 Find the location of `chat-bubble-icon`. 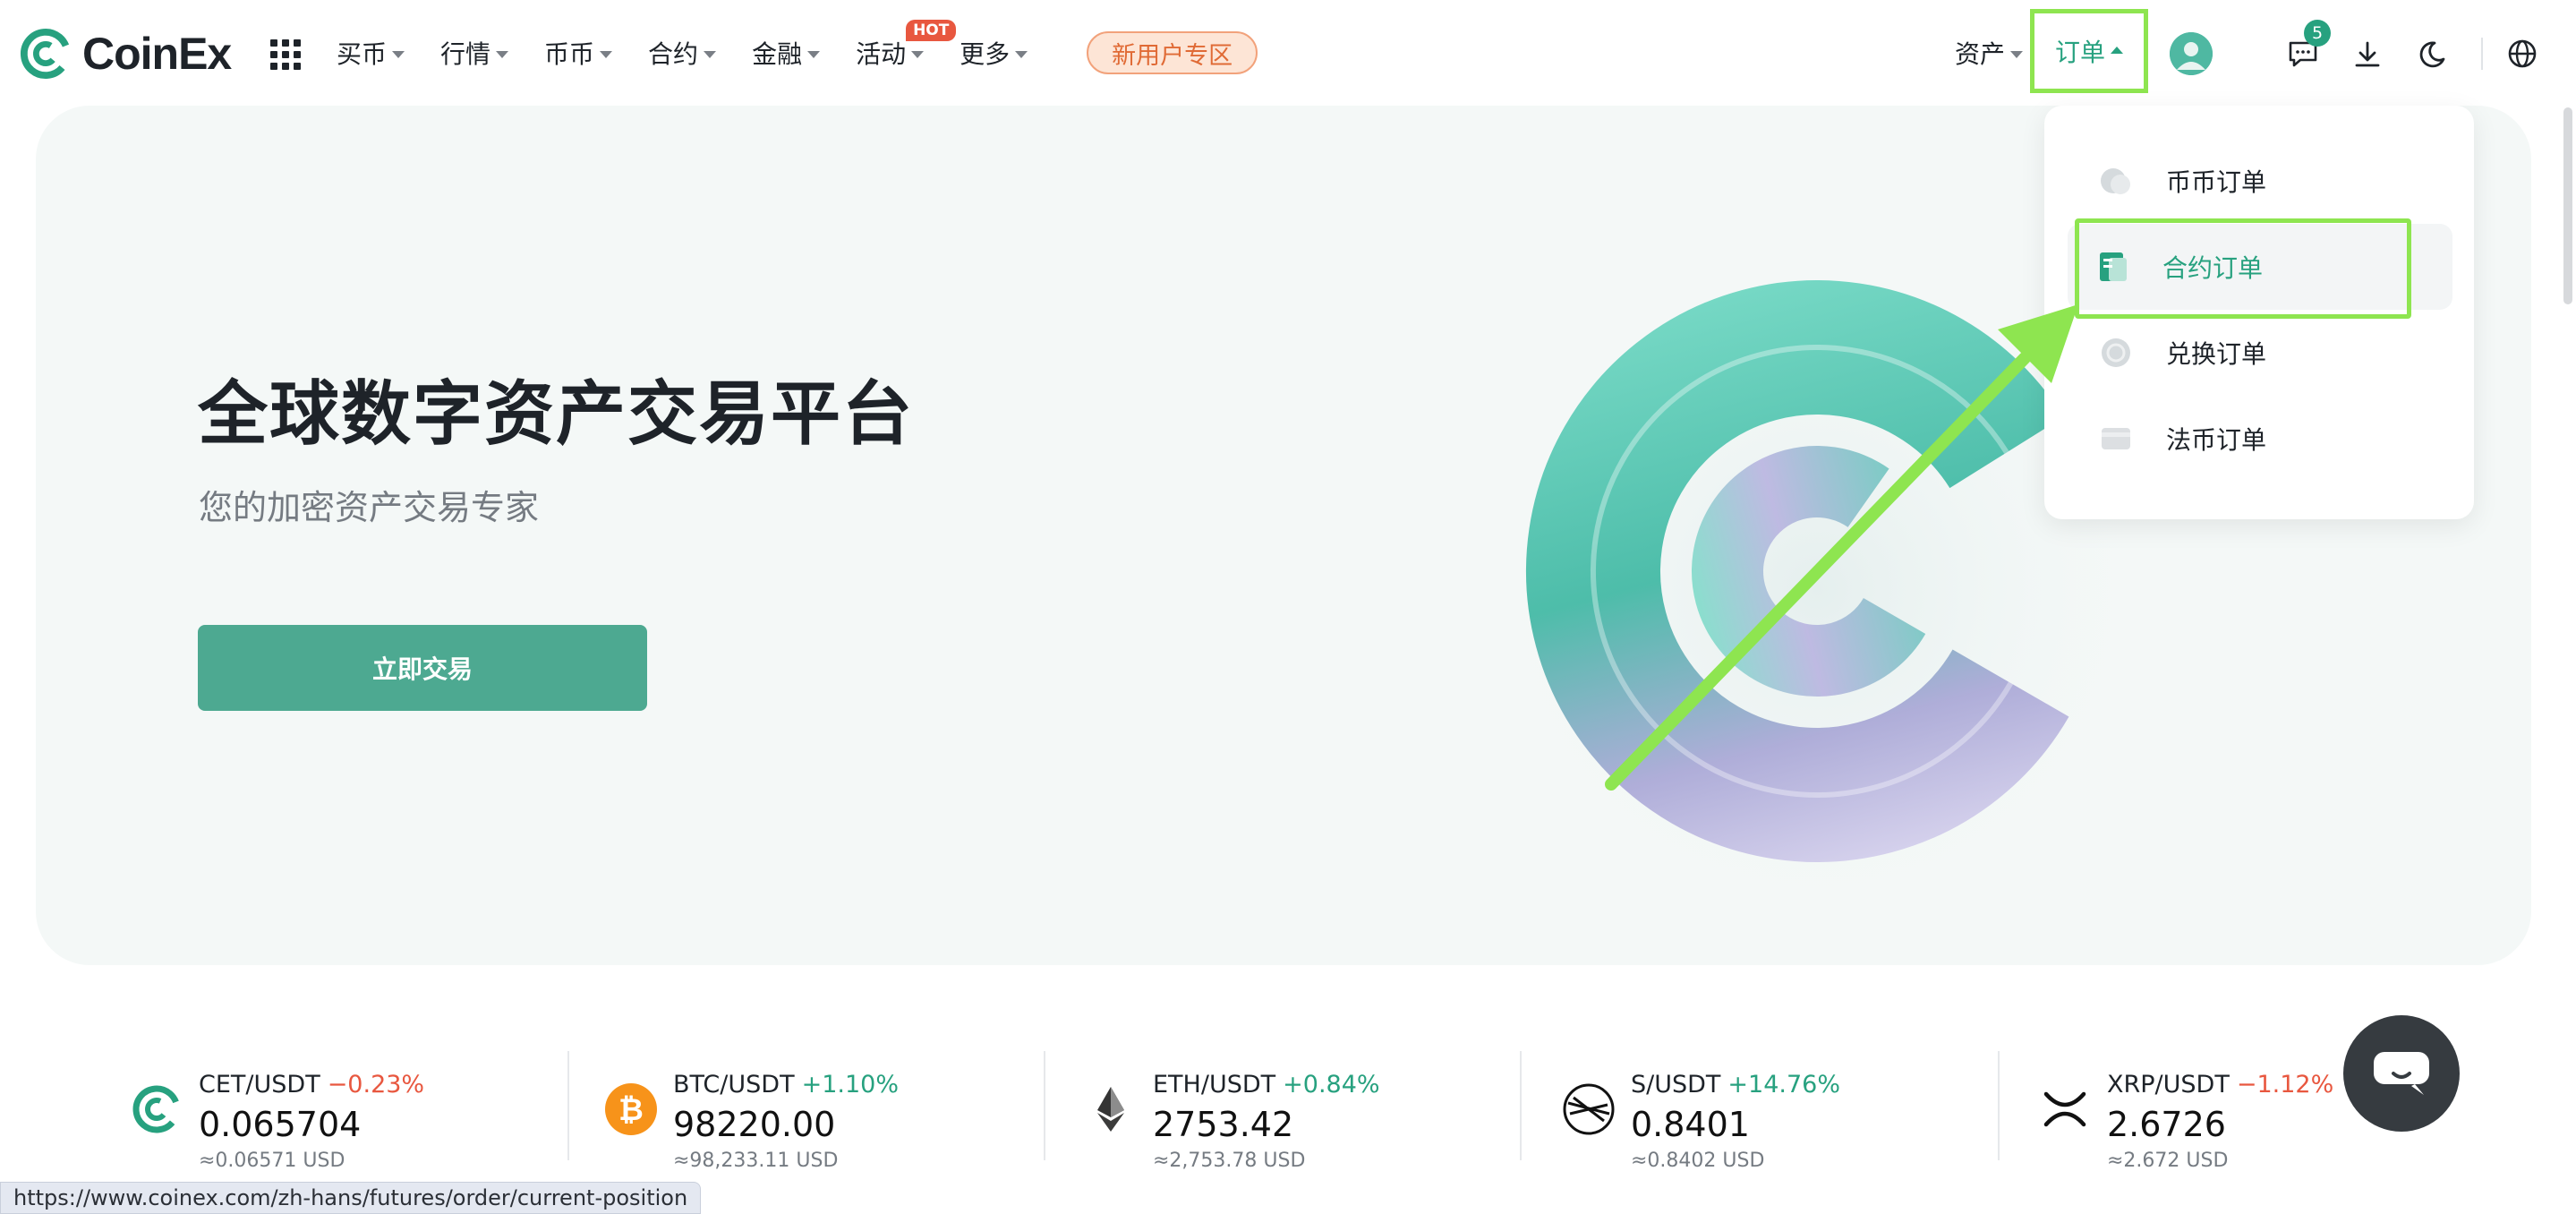

chat-bubble-icon is located at coordinates (2401, 1073).